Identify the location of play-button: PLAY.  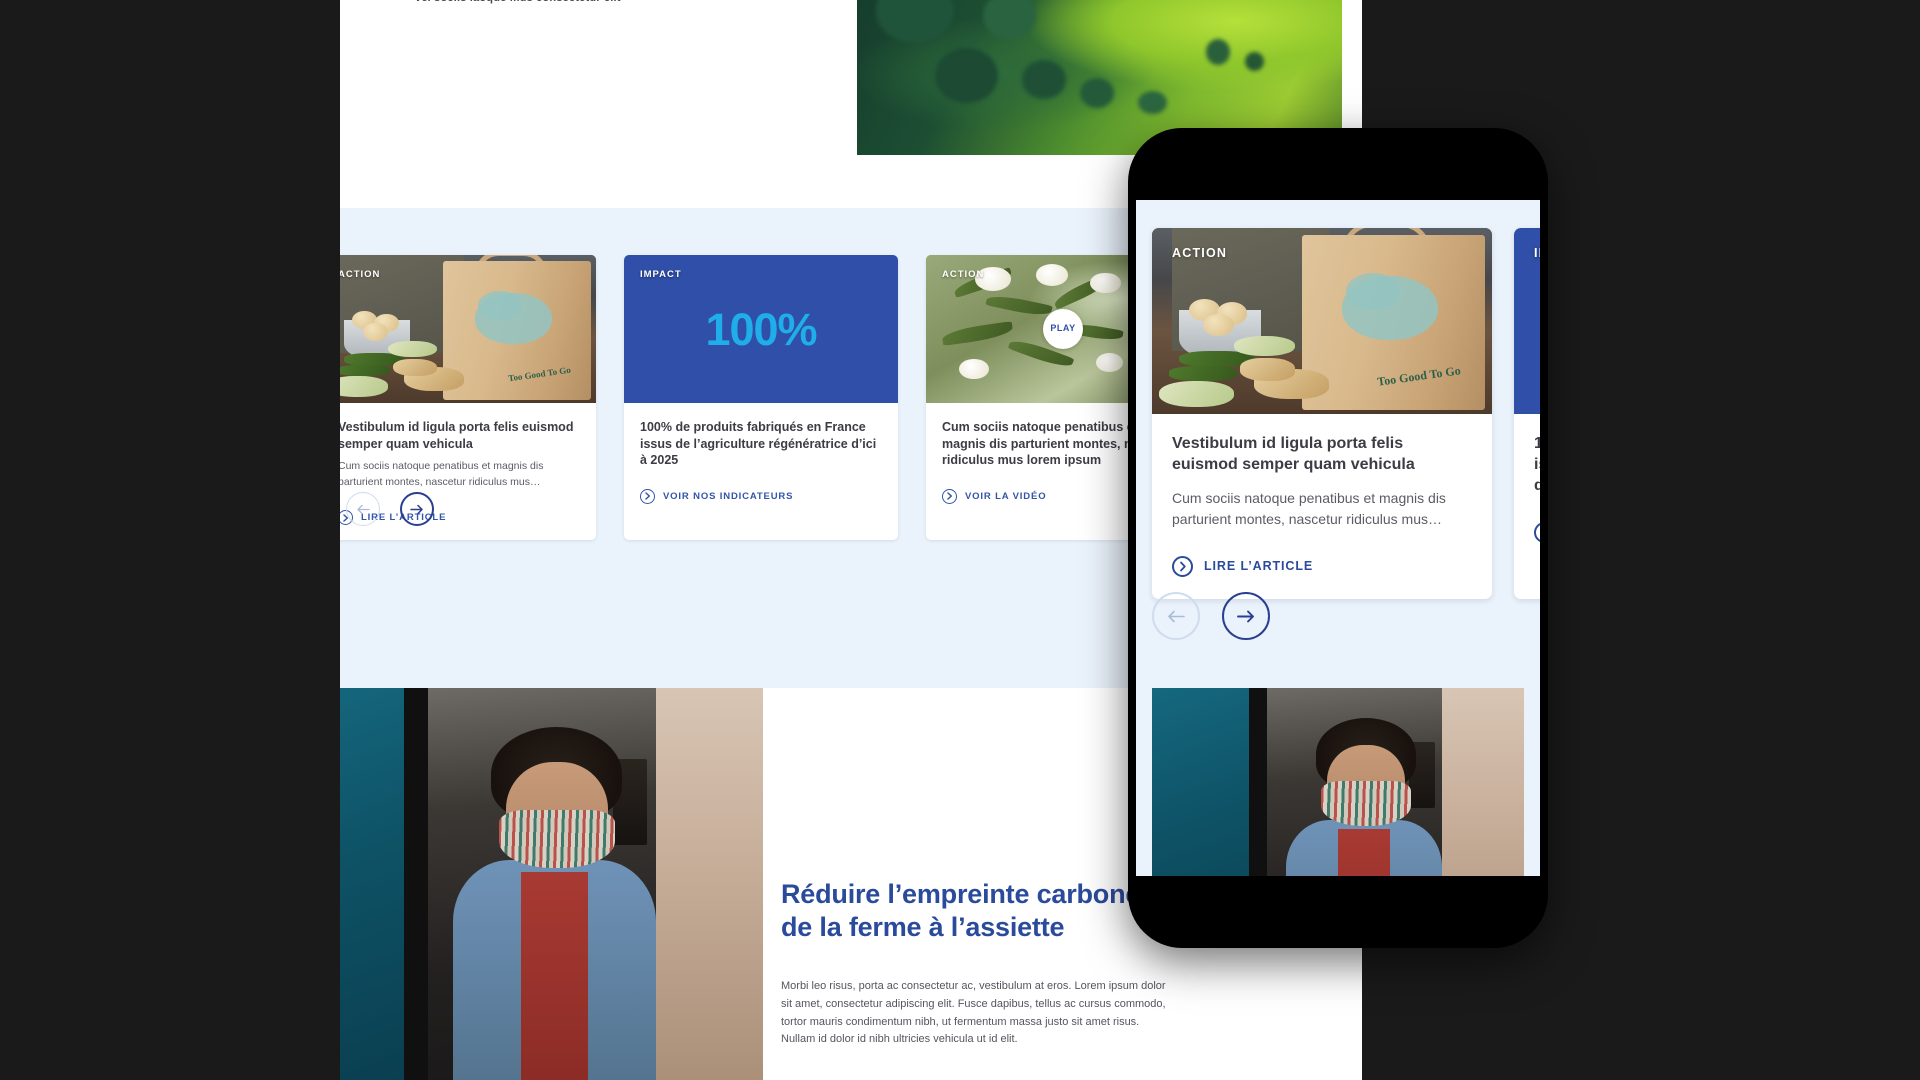
(1063, 329).